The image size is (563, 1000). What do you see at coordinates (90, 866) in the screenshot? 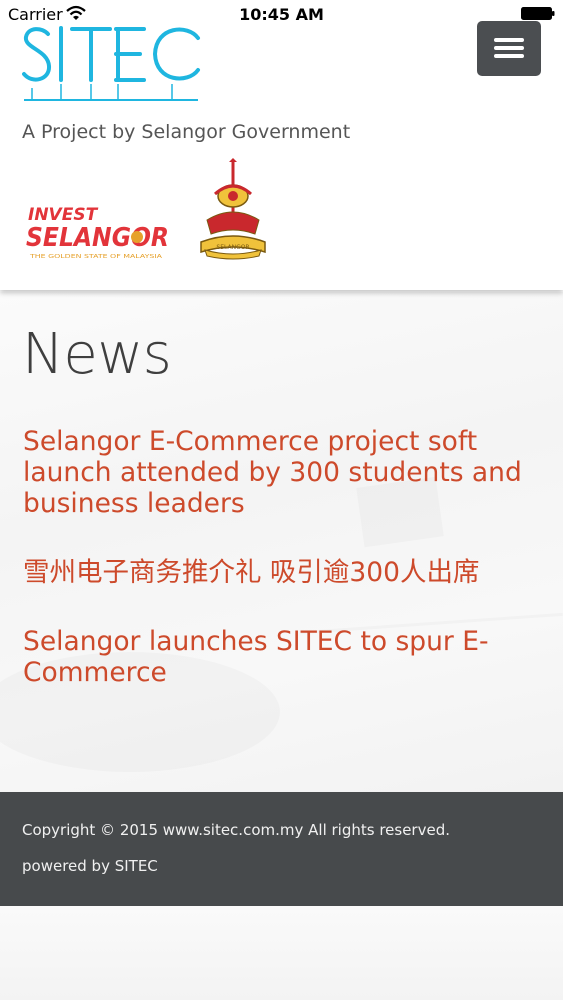
I see `powered-by-text: powered by SITEC` at bounding box center [90, 866].